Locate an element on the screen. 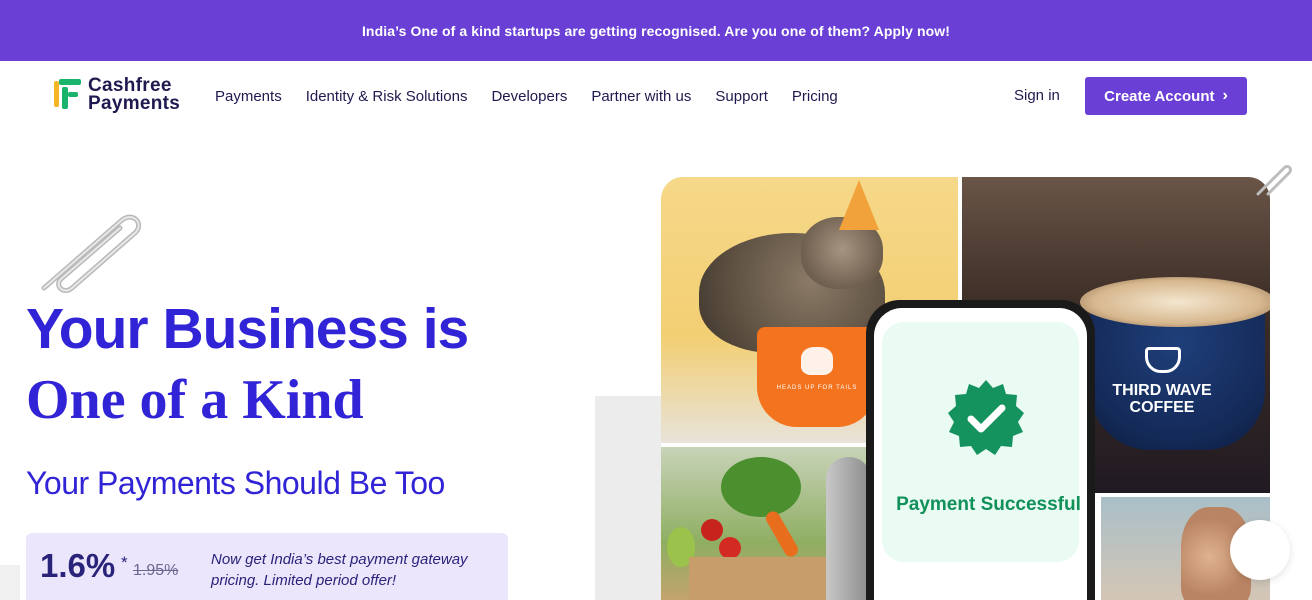 The width and height of the screenshot is (1312, 600). offer-rate: 1.6% is located at coordinates (78, 565).